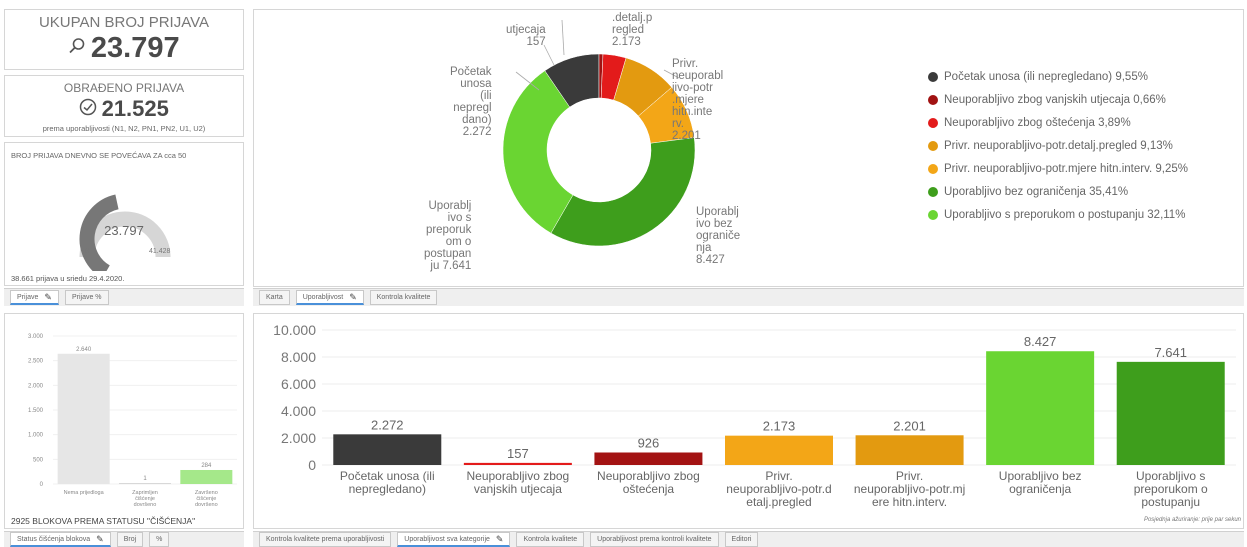  I want to click on donut-slice-uporabljivo-bez-ograni-enja, so click(623, 192).